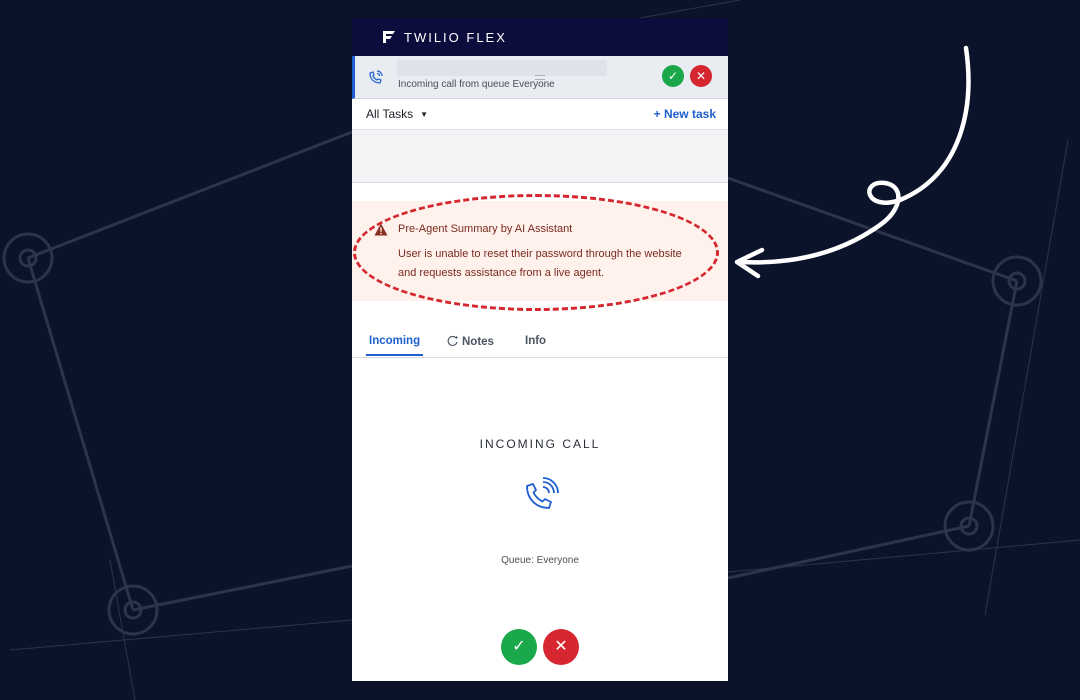 The width and height of the screenshot is (1080, 700). Describe the element at coordinates (485, 229) in the screenshot. I see `summary-title: Pre-Agent Summary by AI Assistant` at that location.